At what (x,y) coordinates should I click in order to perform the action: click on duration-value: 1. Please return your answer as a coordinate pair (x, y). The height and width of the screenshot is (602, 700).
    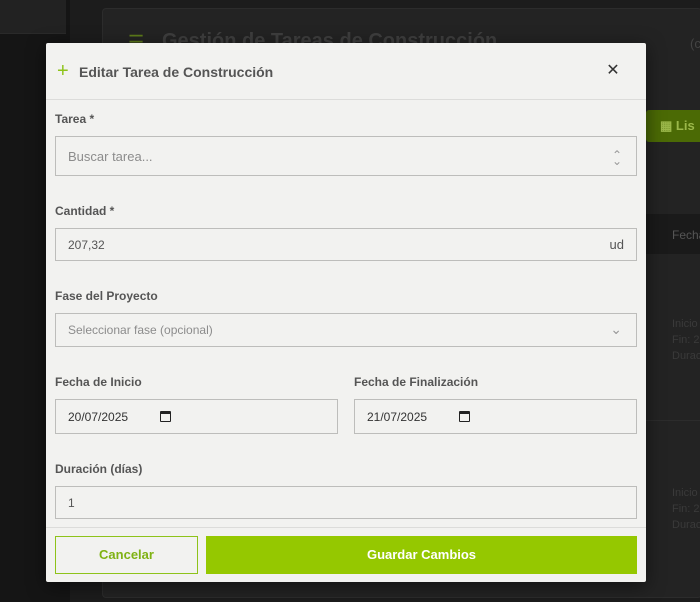
    Looking at the image, I should click on (71, 503).